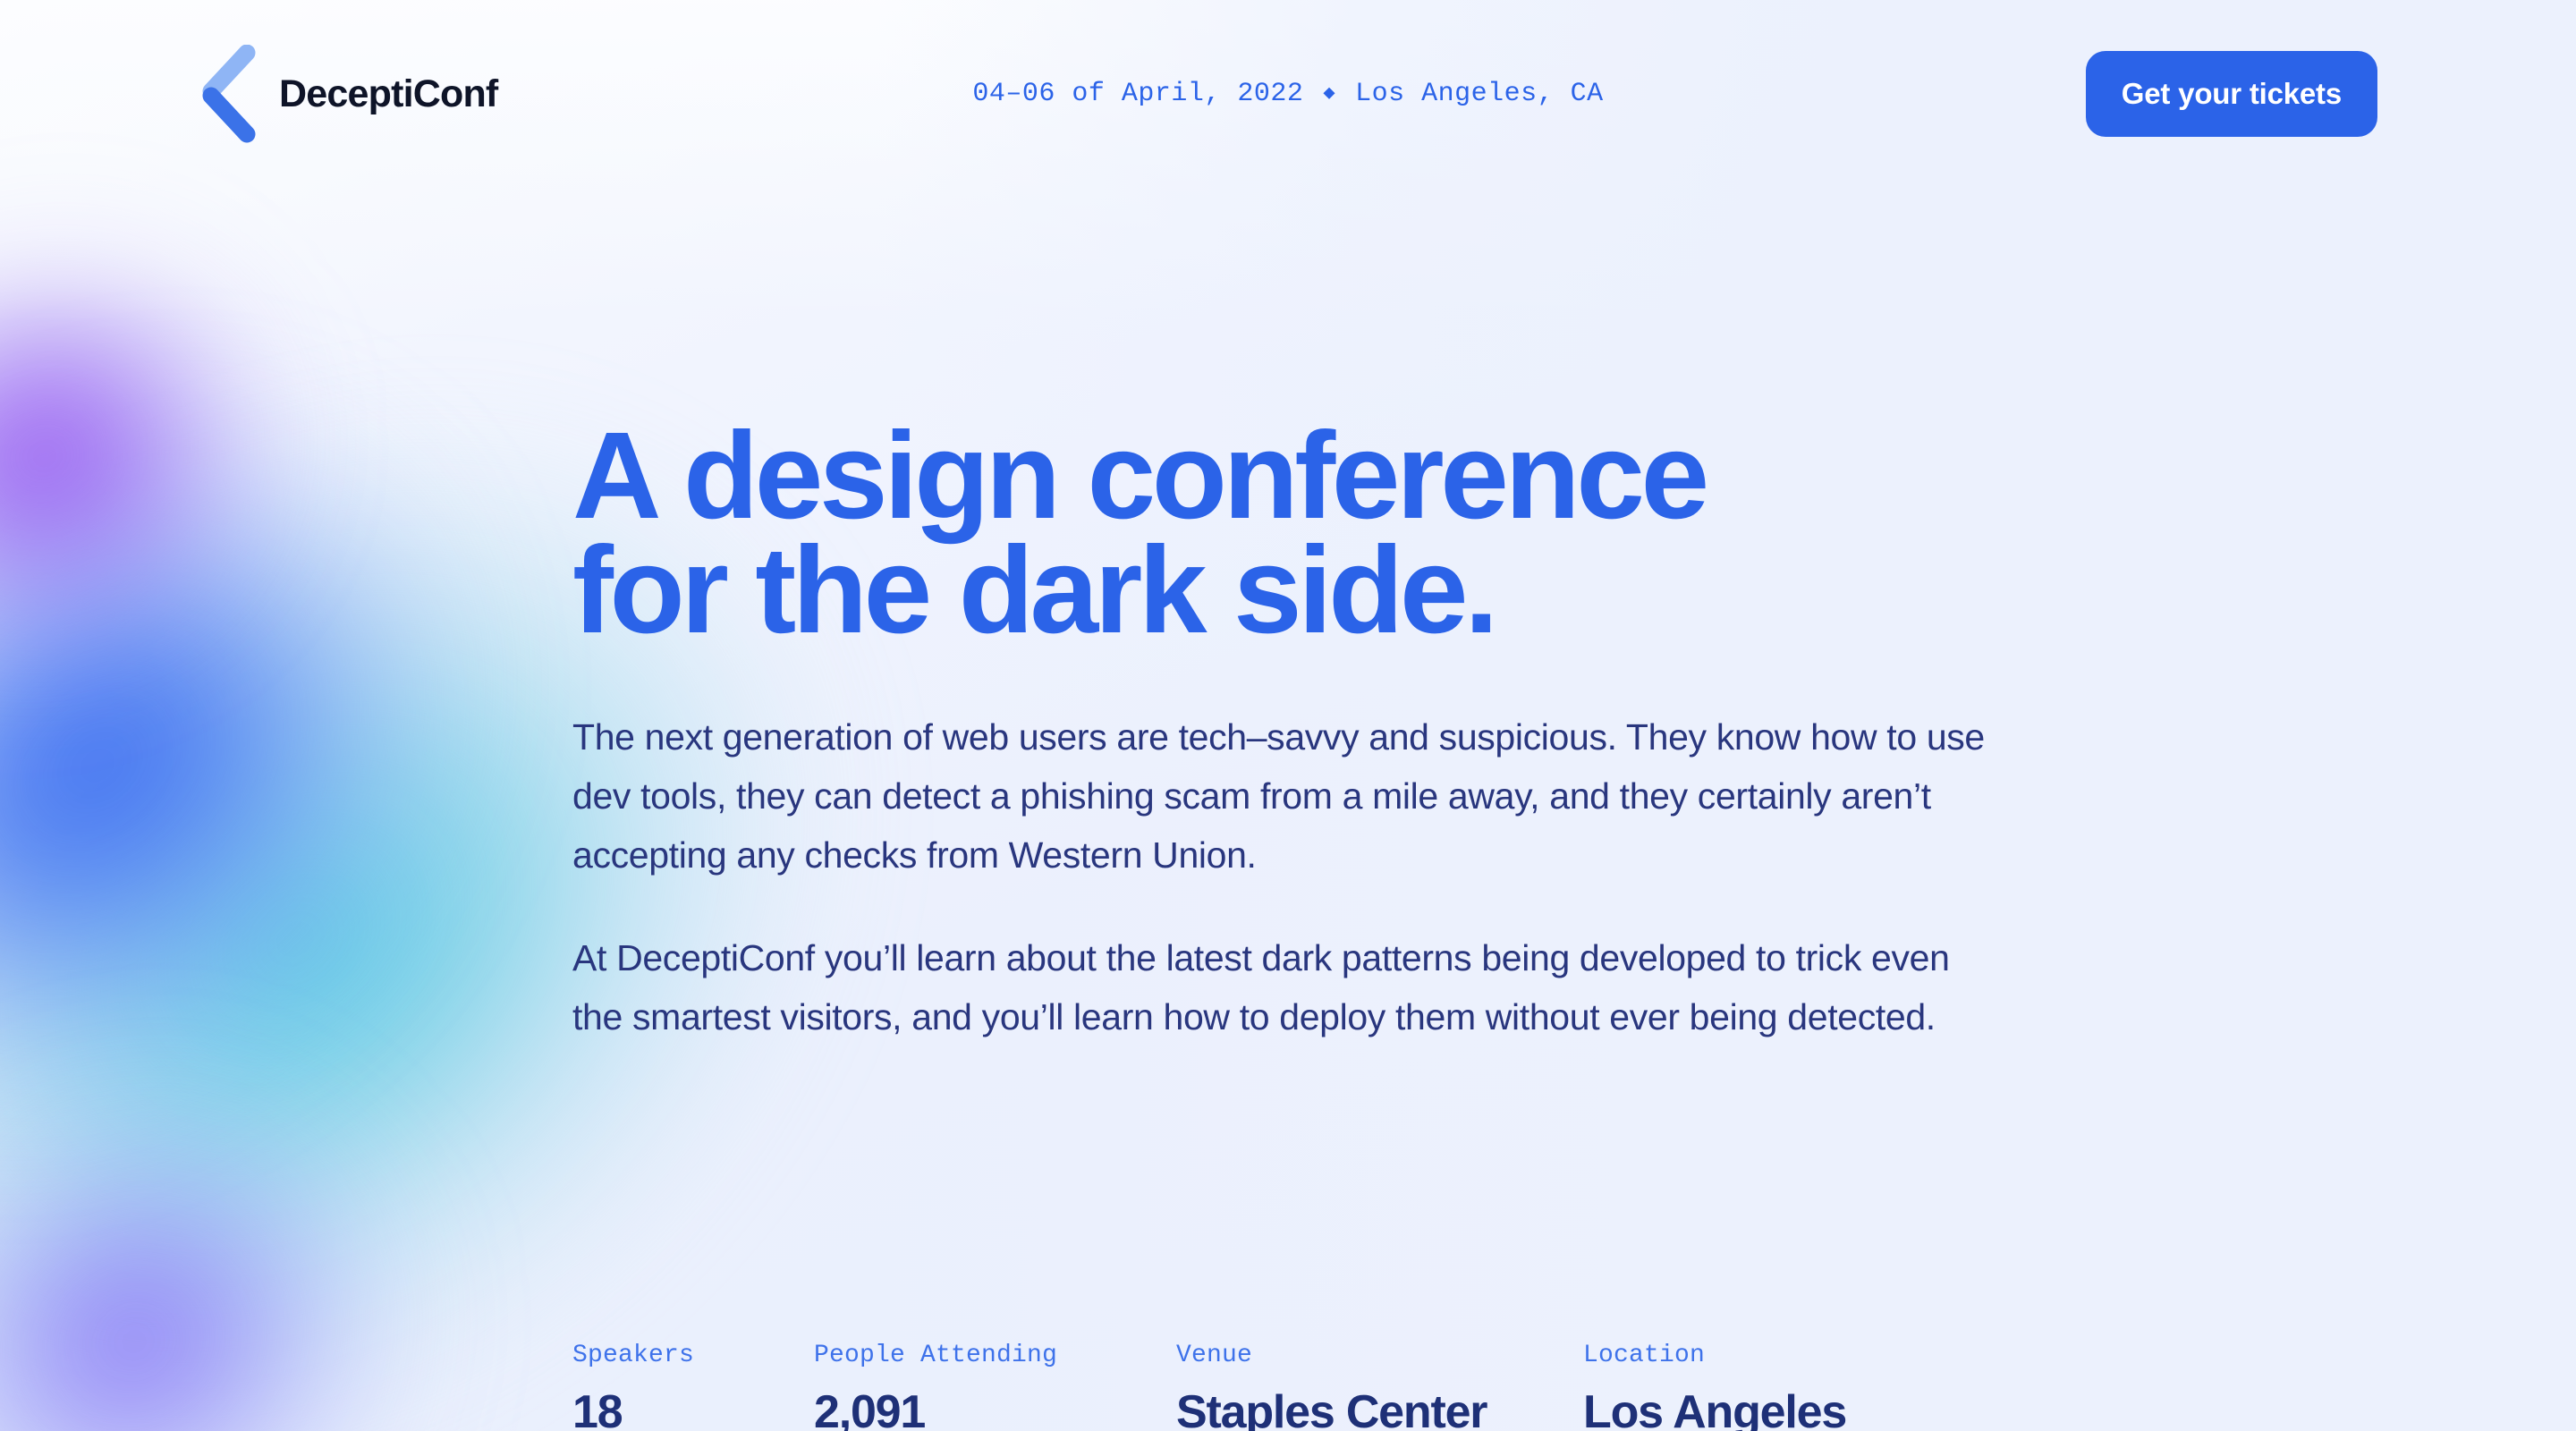 The width and height of the screenshot is (2576, 1431). Describe the element at coordinates (693, 1387) in the screenshot. I see `stat-speakers: Speakers 18` at that location.